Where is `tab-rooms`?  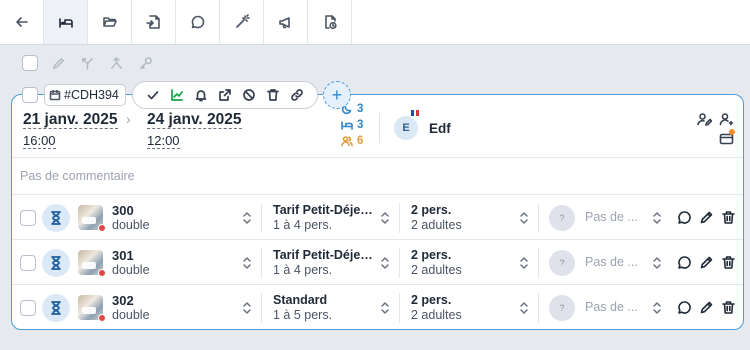 tab-rooms is located at coordinates (66, 22).